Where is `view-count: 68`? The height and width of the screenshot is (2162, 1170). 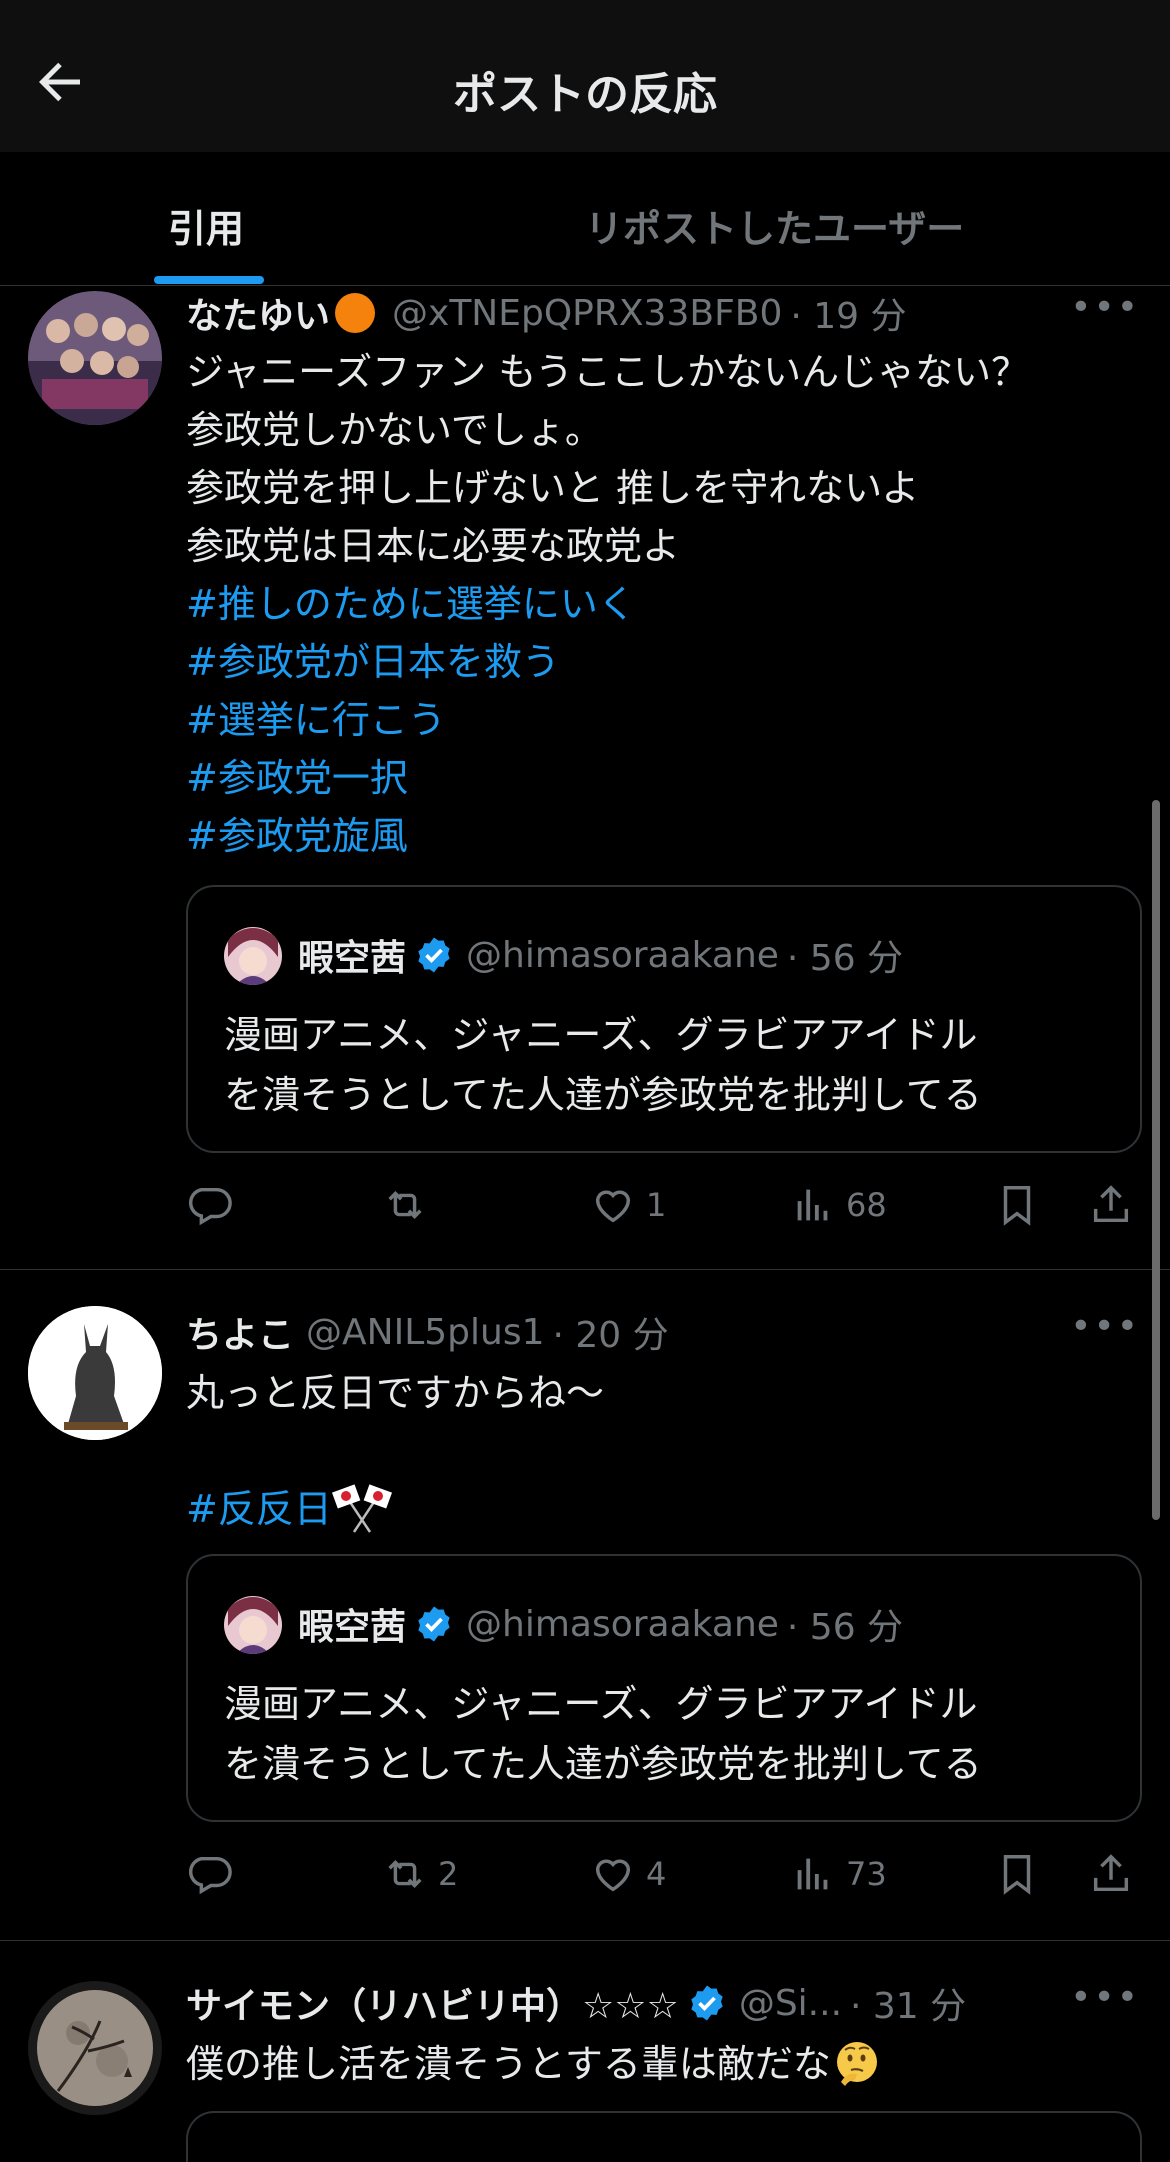 view-count: 68 is located at coordinates (866, 1205).